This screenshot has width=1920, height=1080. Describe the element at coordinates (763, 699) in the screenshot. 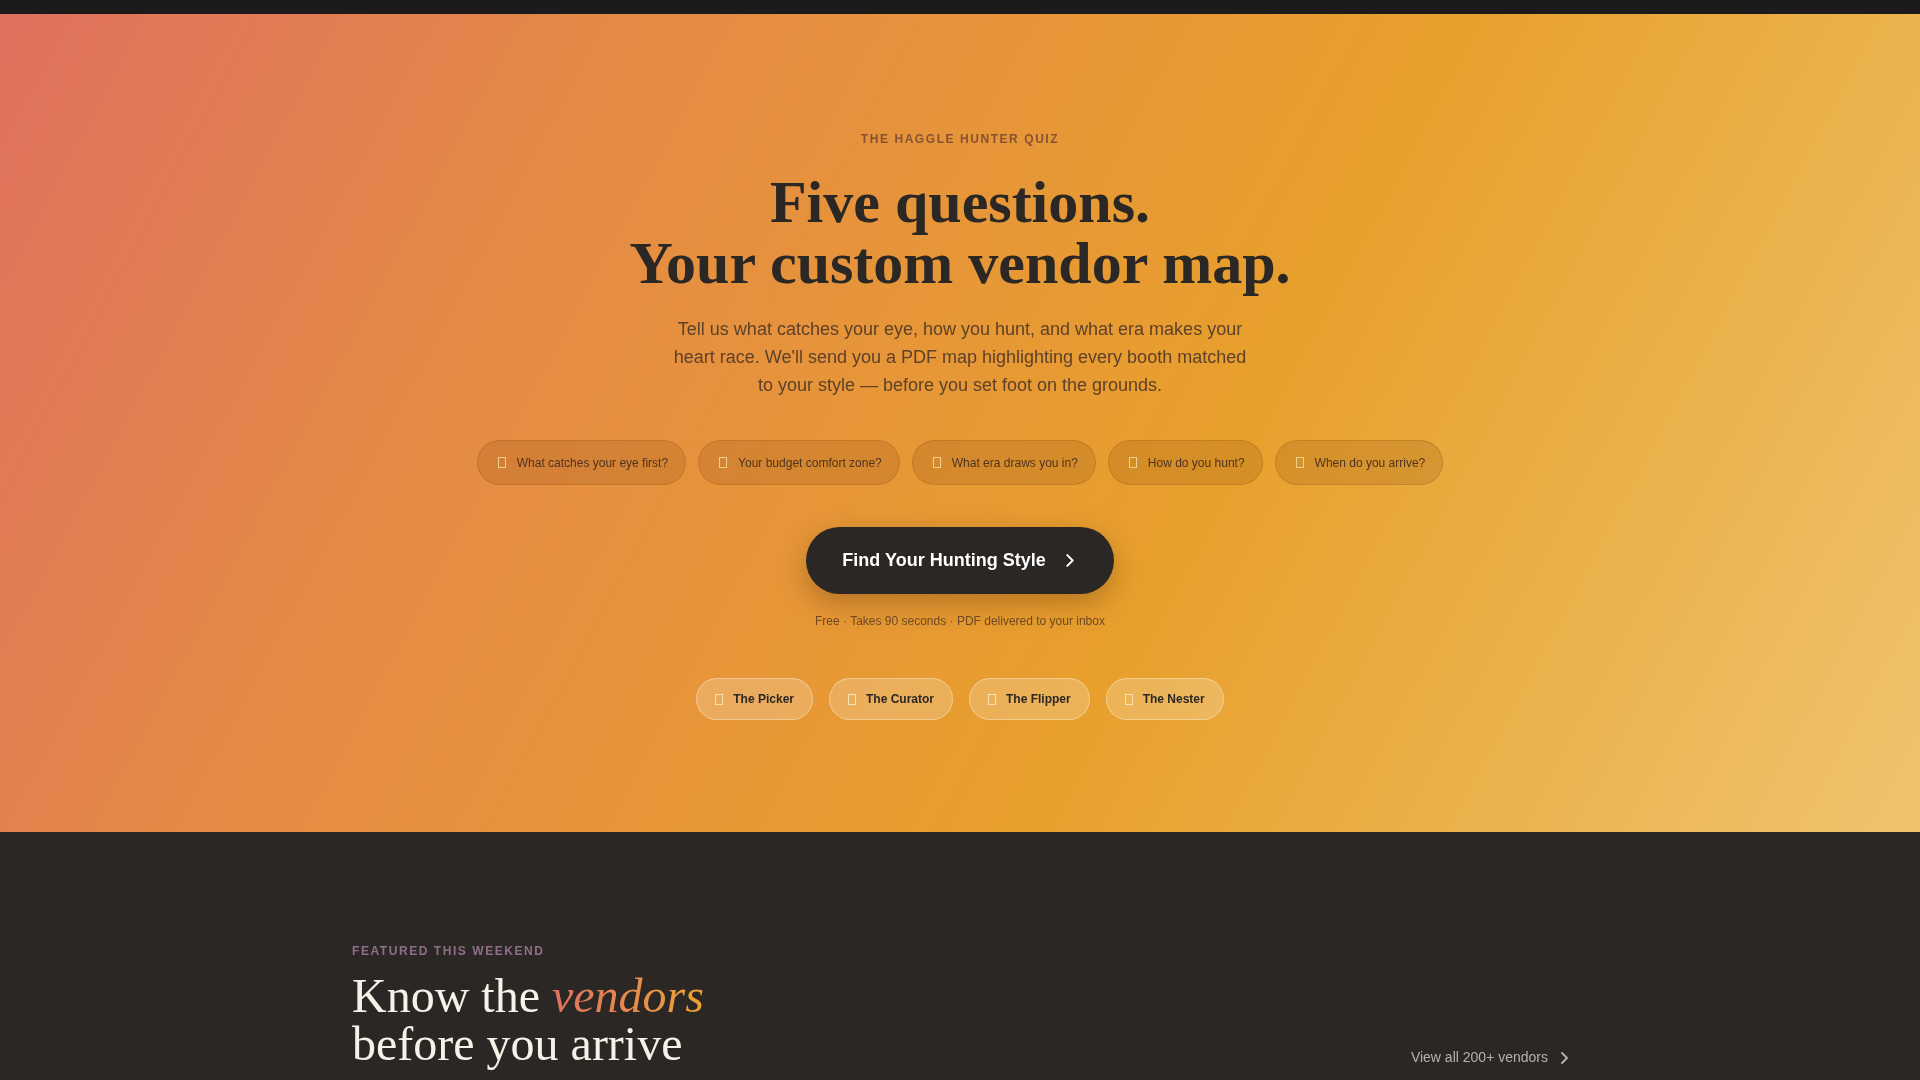

I see `style-label: The Picker` at that location.